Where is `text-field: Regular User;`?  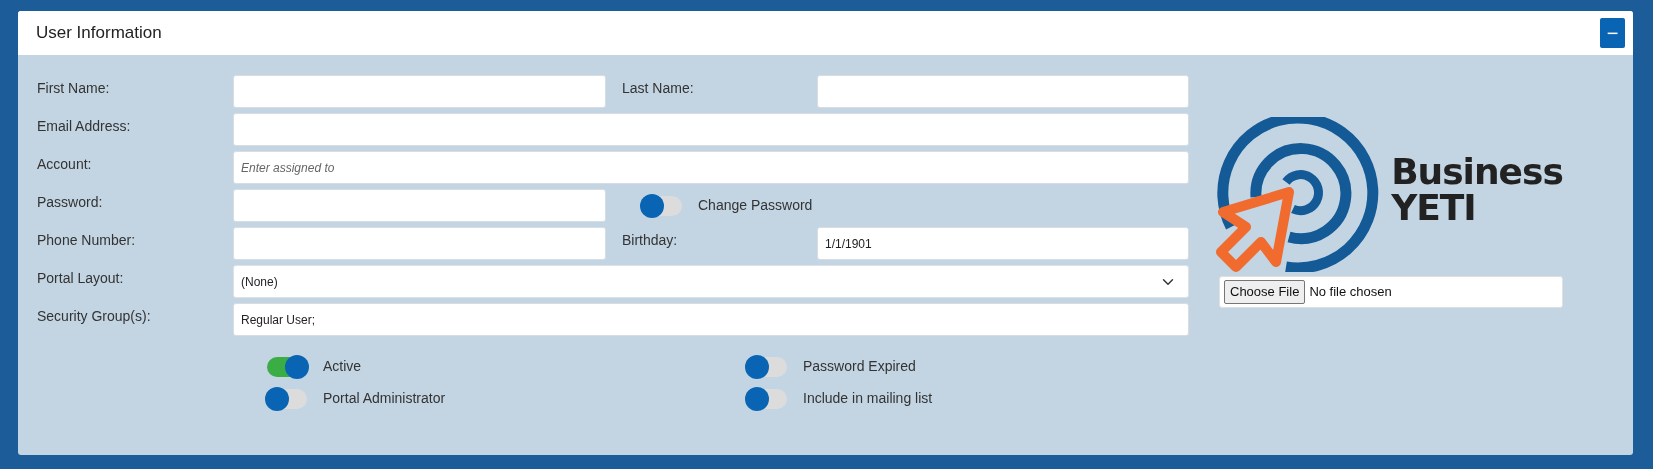 text-field: Regular User; is located at coordinates (711, 319).